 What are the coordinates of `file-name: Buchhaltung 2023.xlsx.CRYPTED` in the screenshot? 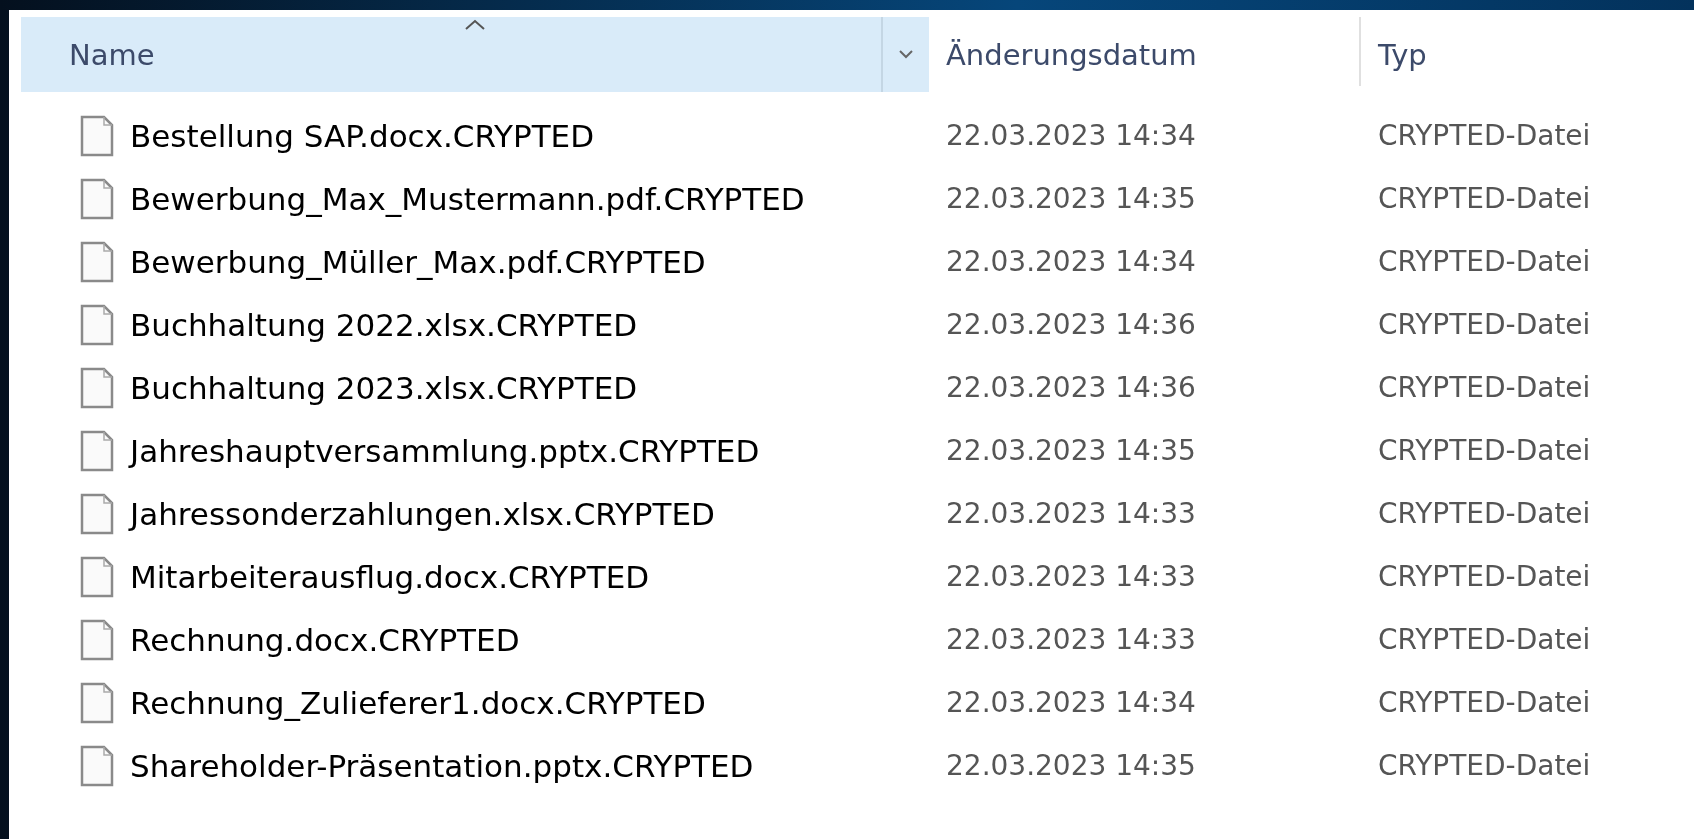 It's located at (384, 387).